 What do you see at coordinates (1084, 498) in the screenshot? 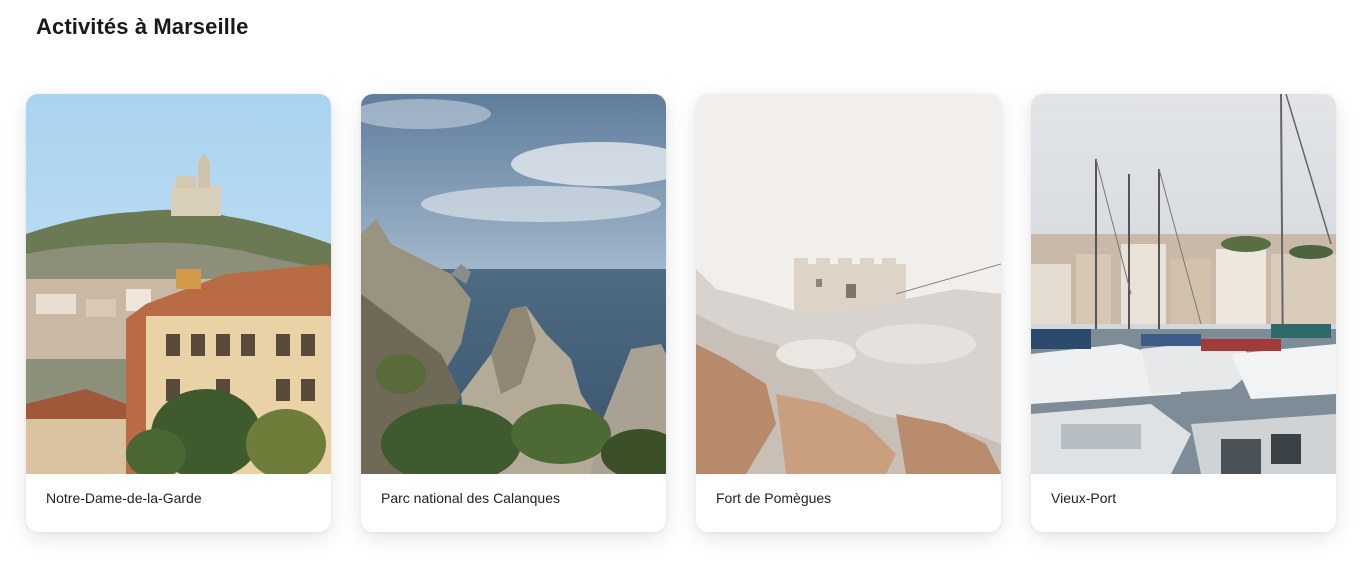
I see `activity-card-label: Vieux-Port` at bounding box center [1084, 498].